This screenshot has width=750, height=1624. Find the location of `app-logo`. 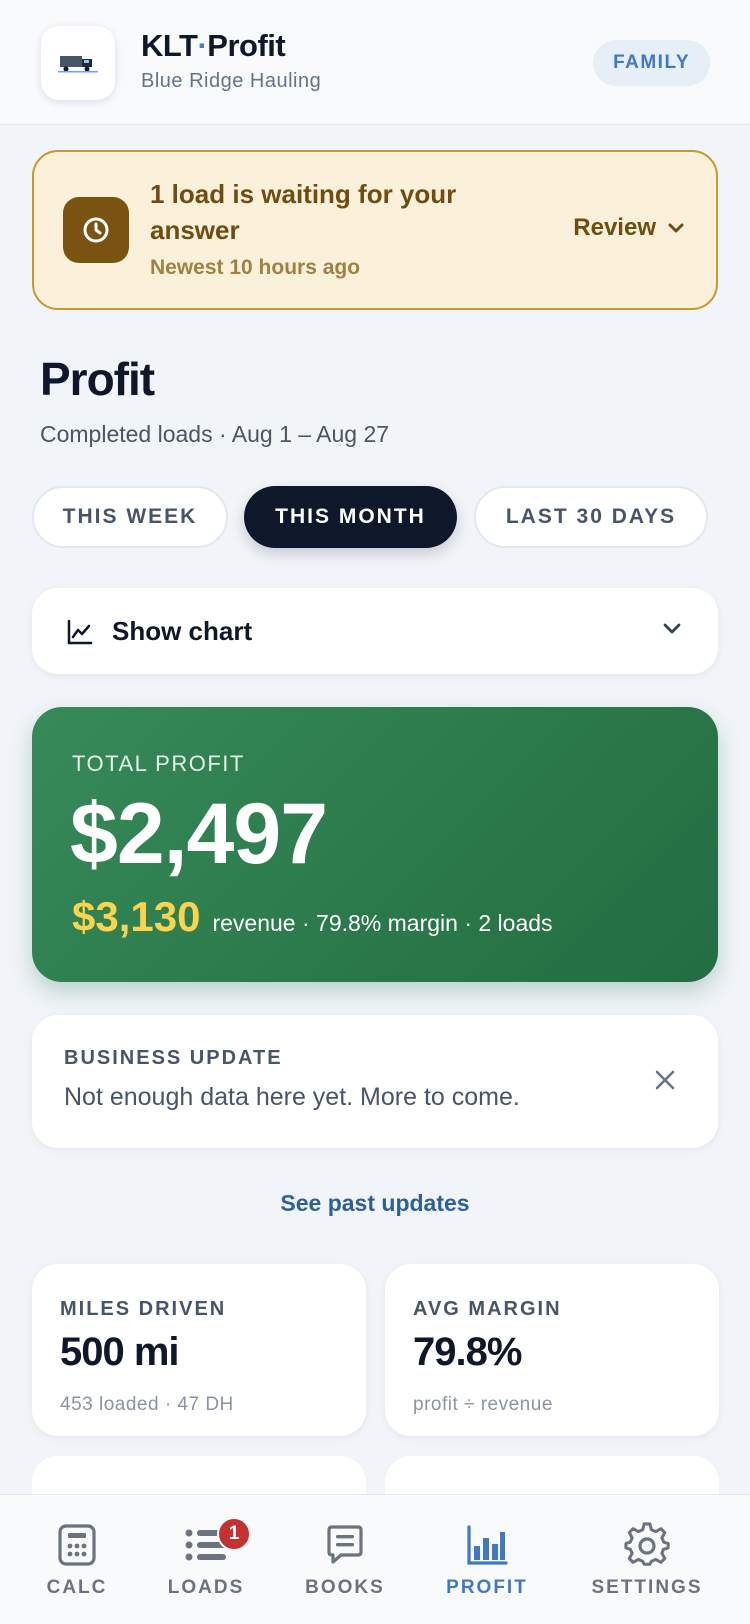

app-logo is located at coordinates (78, 63).